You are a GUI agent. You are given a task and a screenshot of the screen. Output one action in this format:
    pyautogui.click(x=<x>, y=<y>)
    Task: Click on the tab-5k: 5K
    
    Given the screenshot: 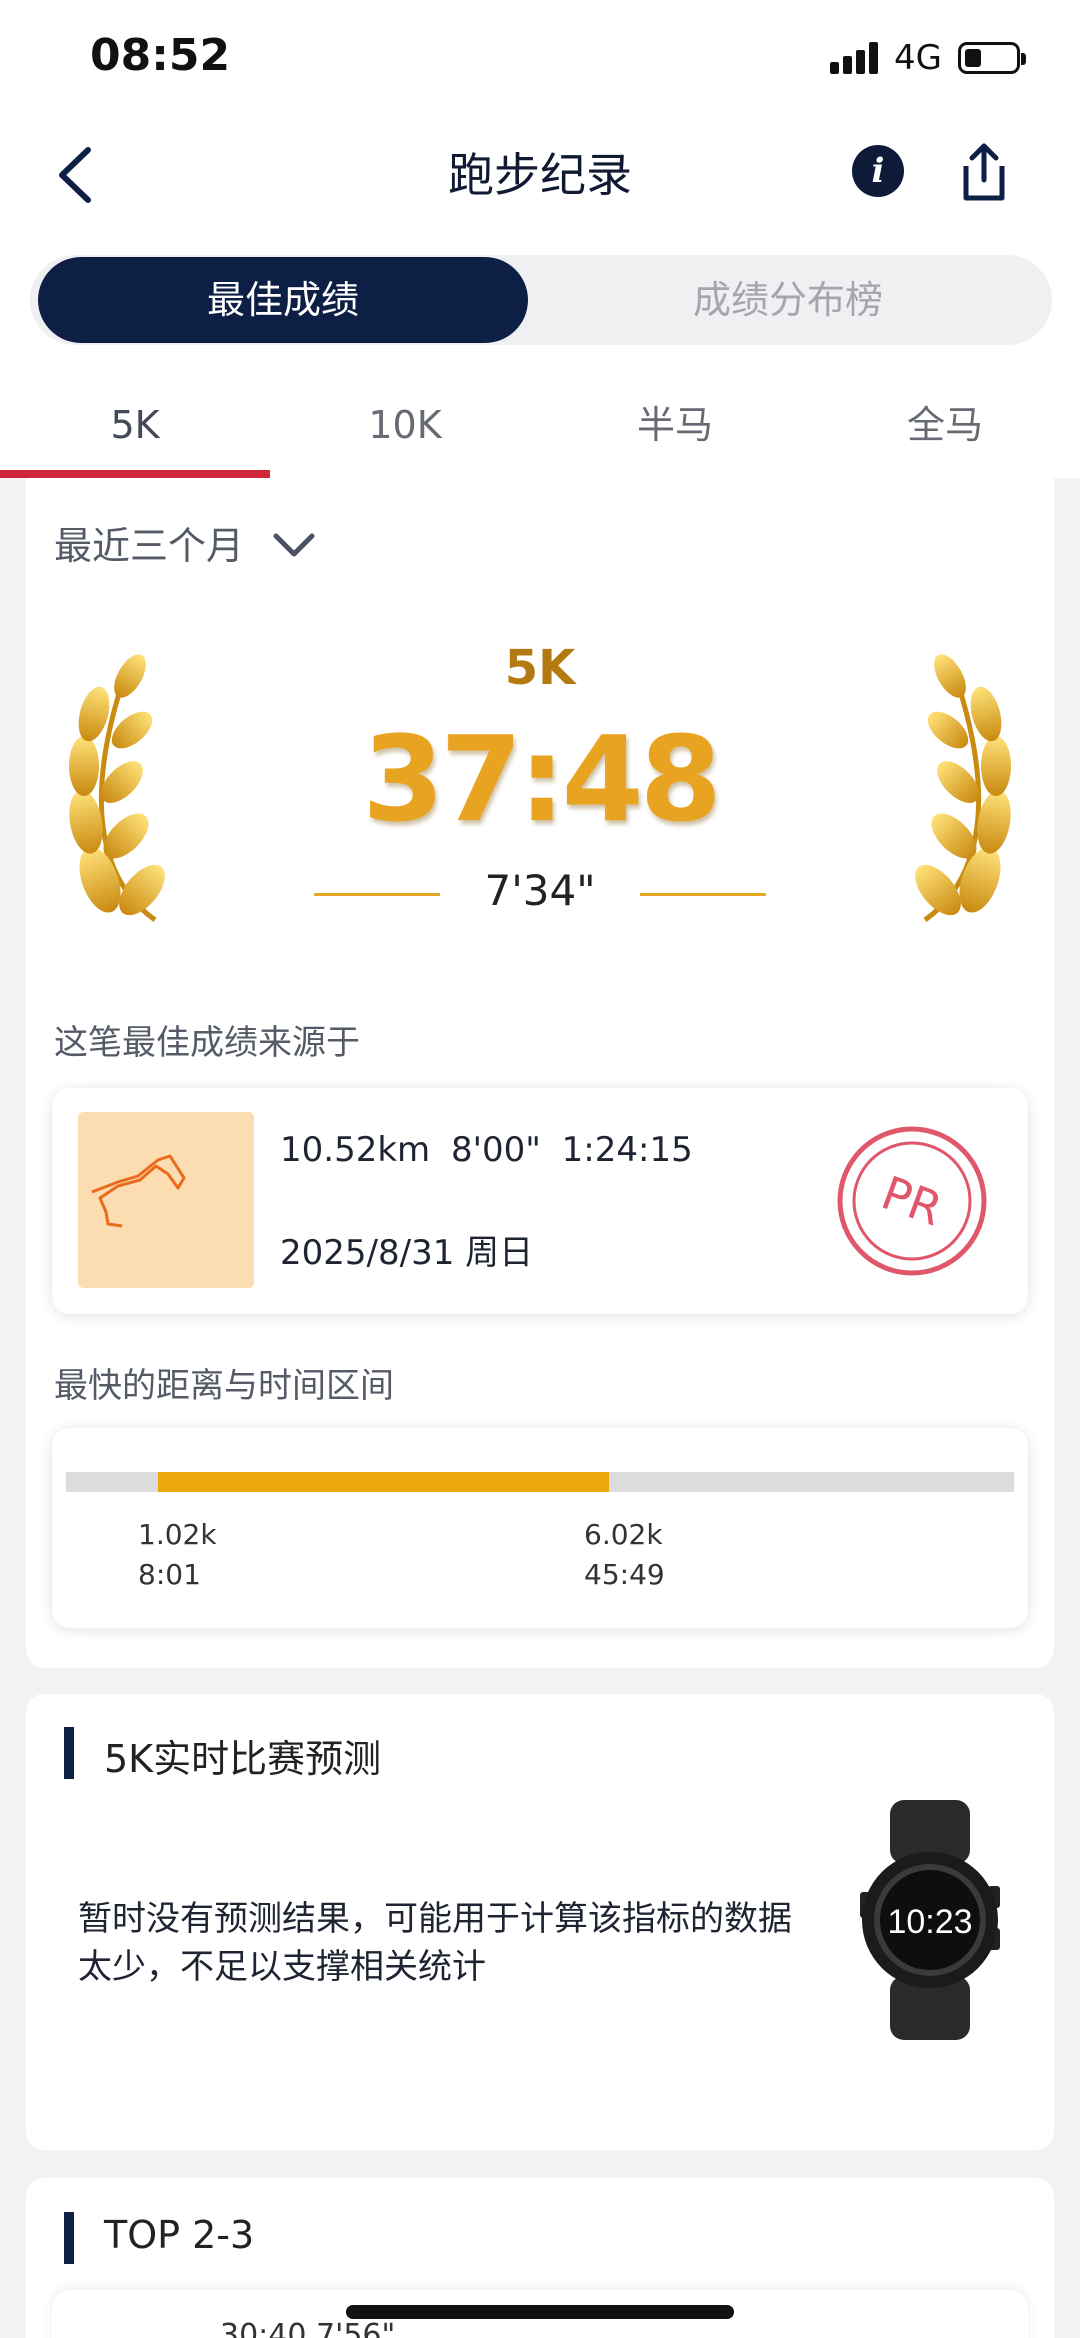 What is the action you would take?
    pyautogui.click(x=135, y=425)
    